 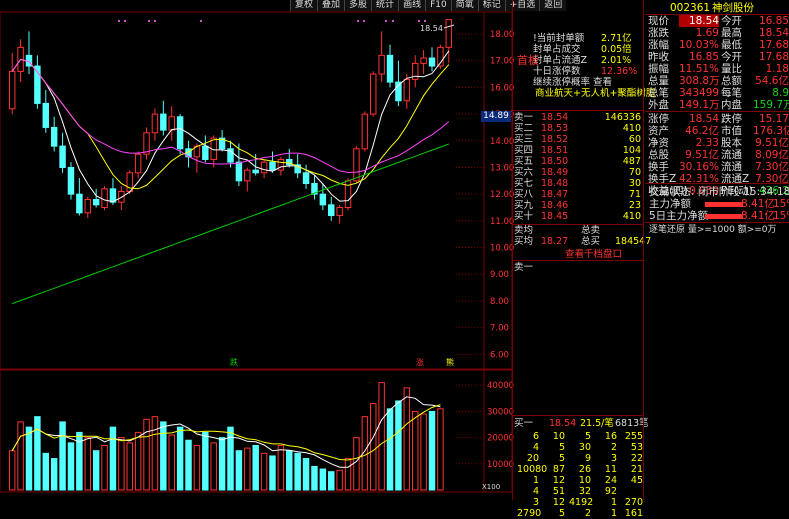 I want to click on signal-marker: 涨, so click(x=420, y=362).